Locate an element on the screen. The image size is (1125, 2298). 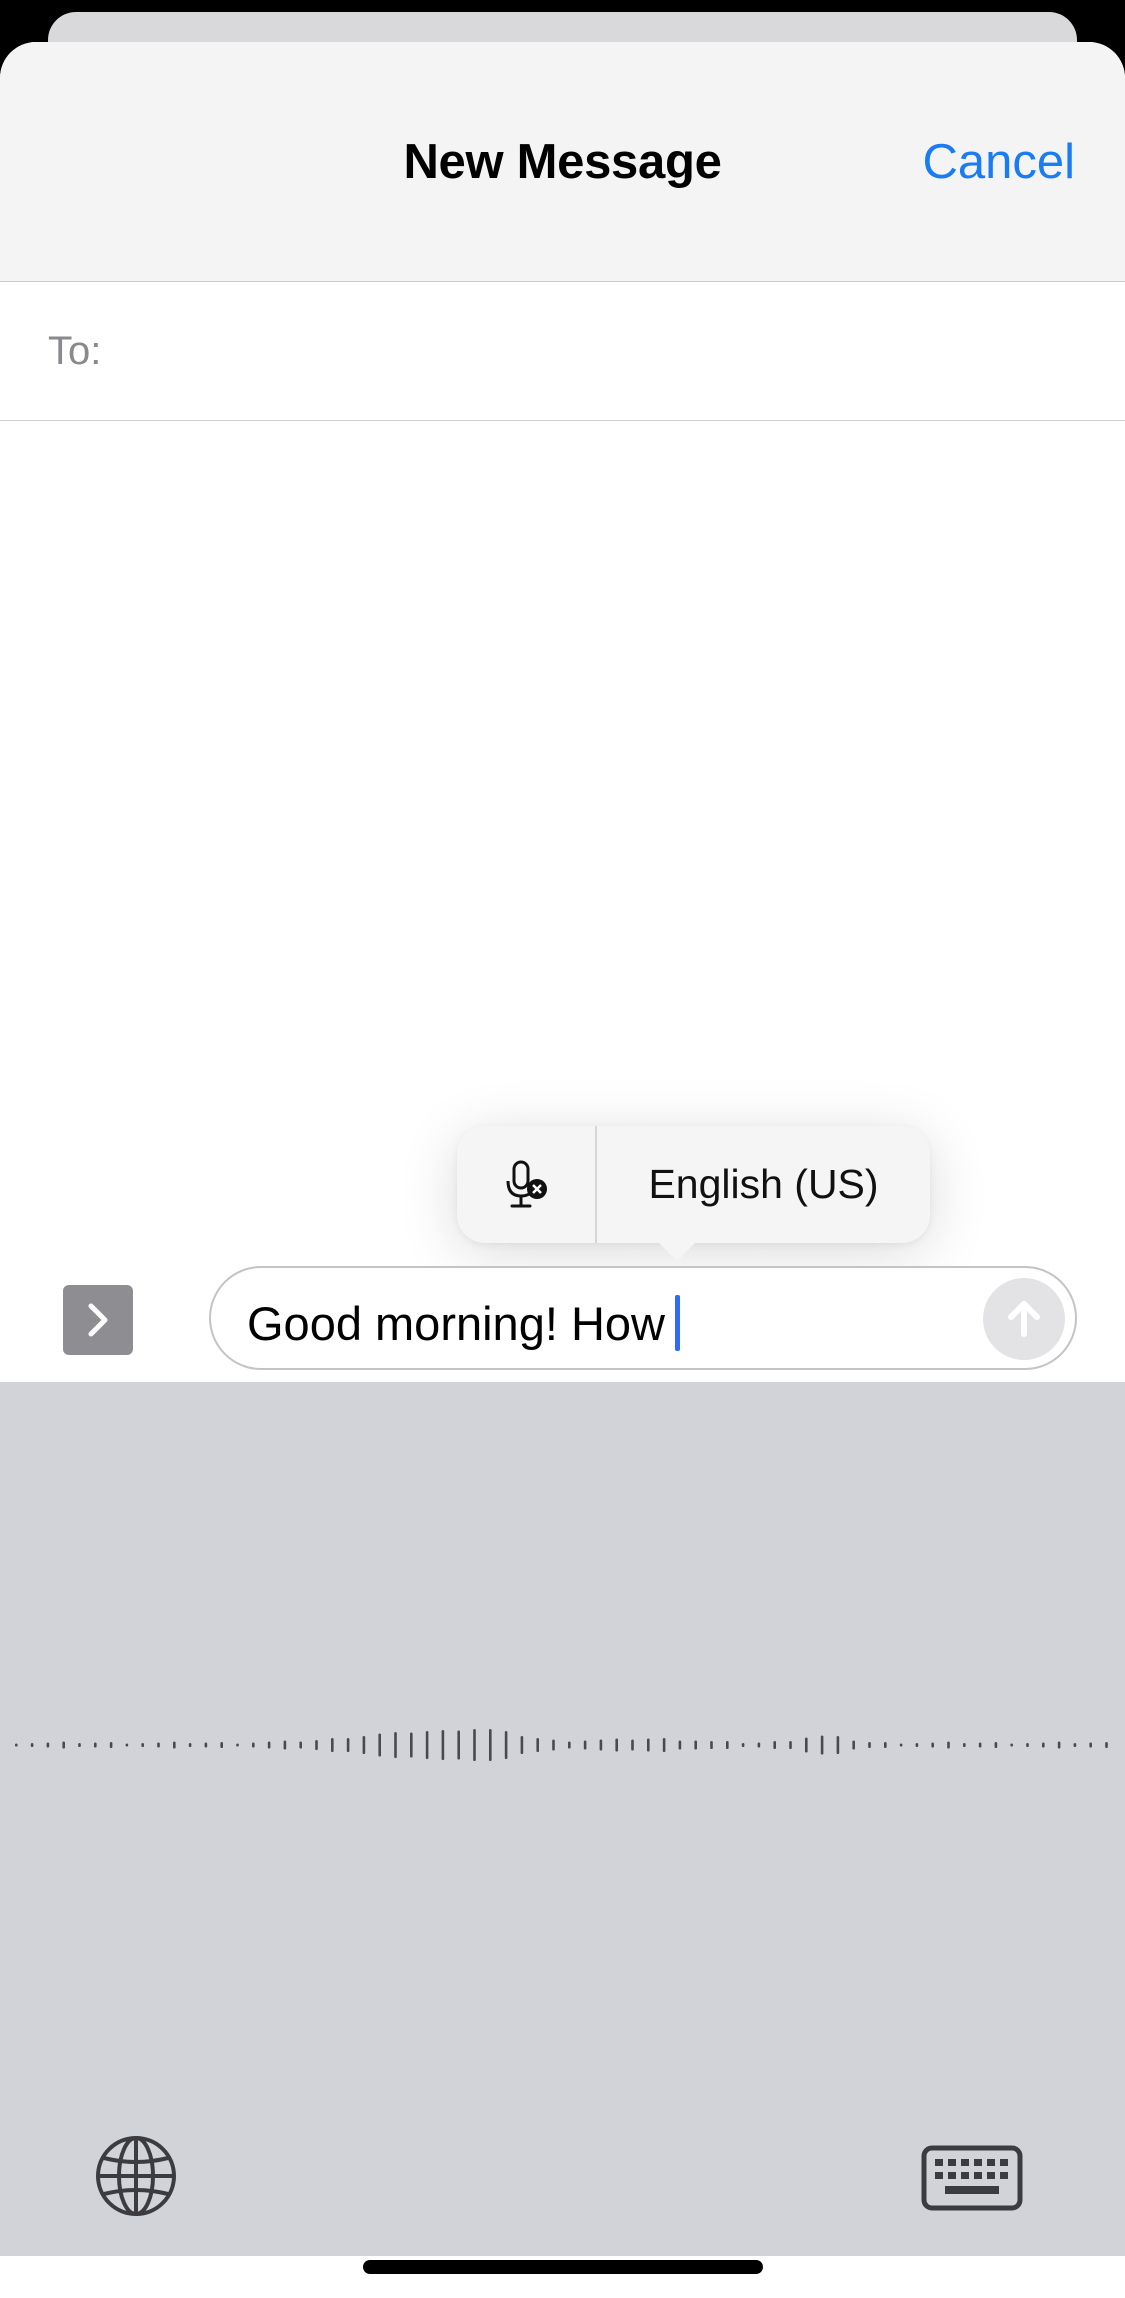
chevron-right-icon is located at coordinates (98, 1320).